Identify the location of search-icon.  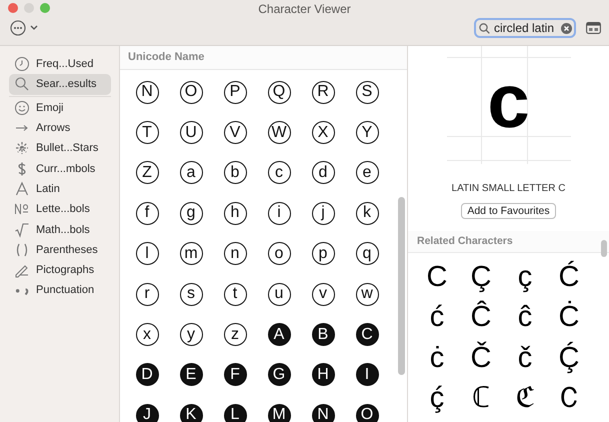
(484, 28).